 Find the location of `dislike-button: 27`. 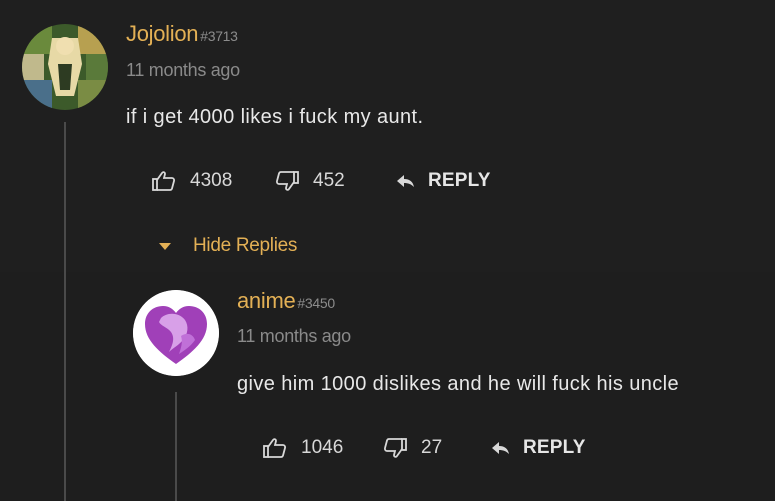

dislike-button: 27 is located at coordinates (412, 448).